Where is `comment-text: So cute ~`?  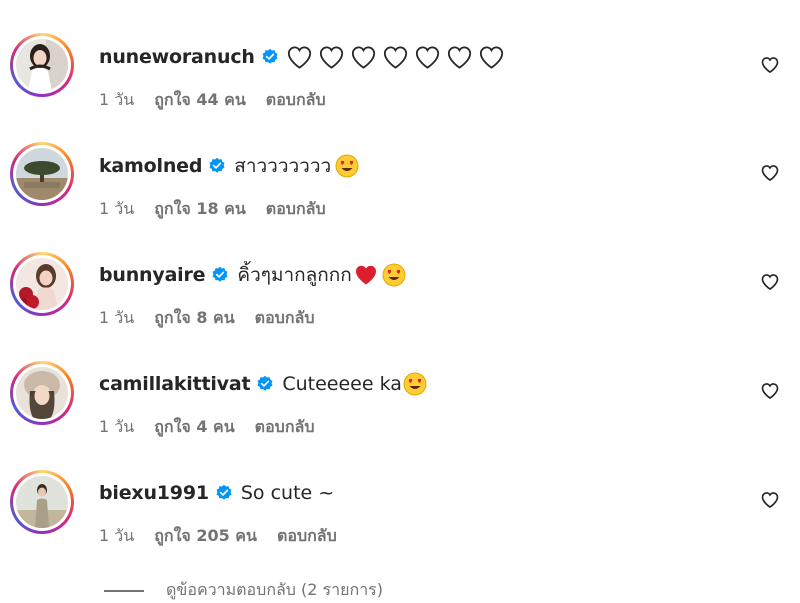
comment-text: So cute ~ is located at coordinates (287, 493).